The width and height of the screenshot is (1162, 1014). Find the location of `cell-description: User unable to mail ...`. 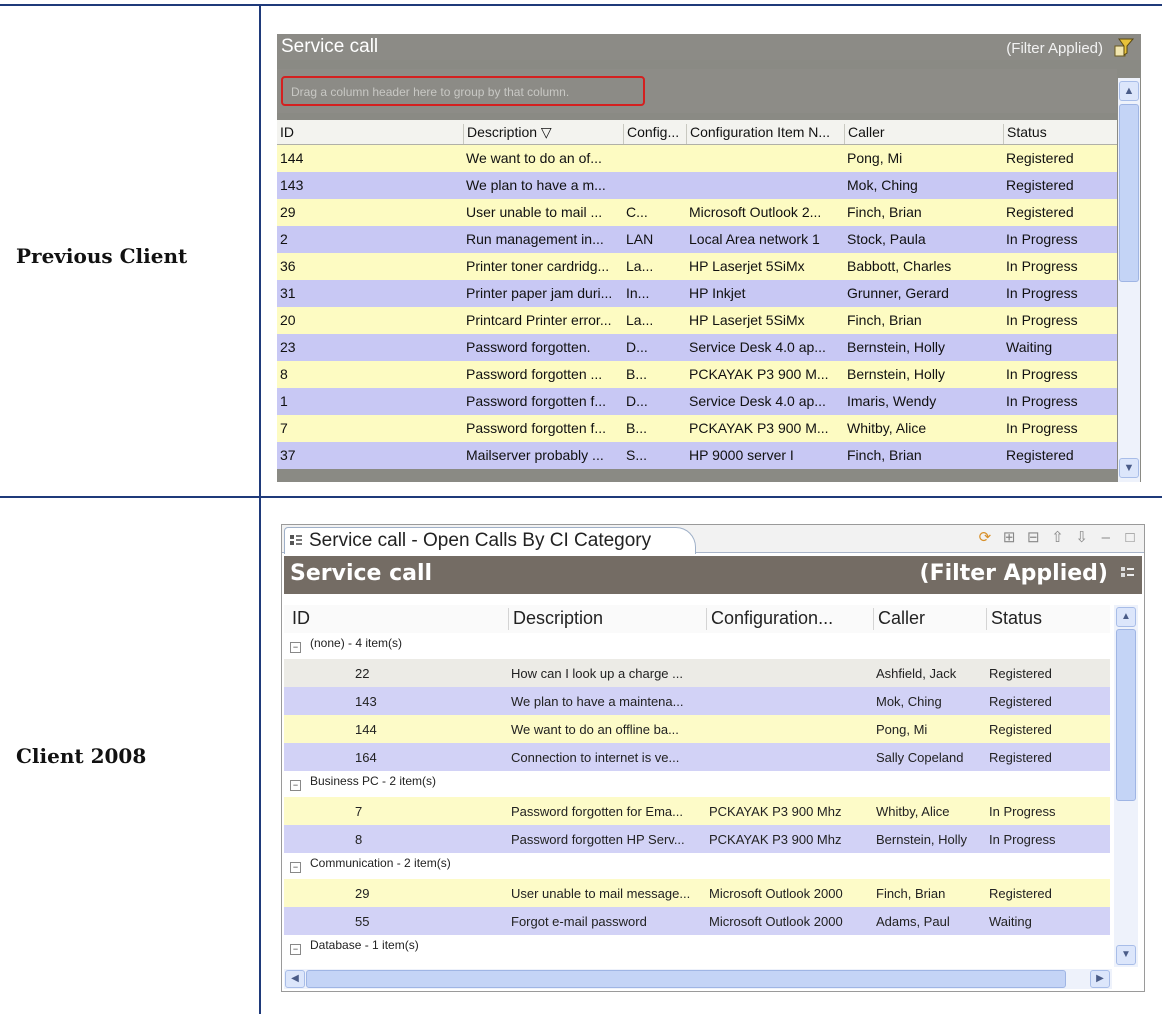

cell-description: User unable to mail ... is located at coordinates (534, 212).